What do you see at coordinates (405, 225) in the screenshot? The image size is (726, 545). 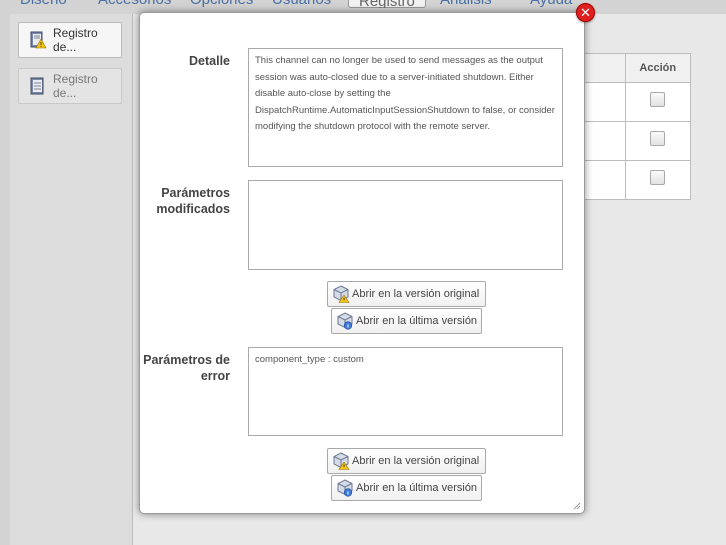 I see `modified-params-textarea` at bounding box center [405, 225].